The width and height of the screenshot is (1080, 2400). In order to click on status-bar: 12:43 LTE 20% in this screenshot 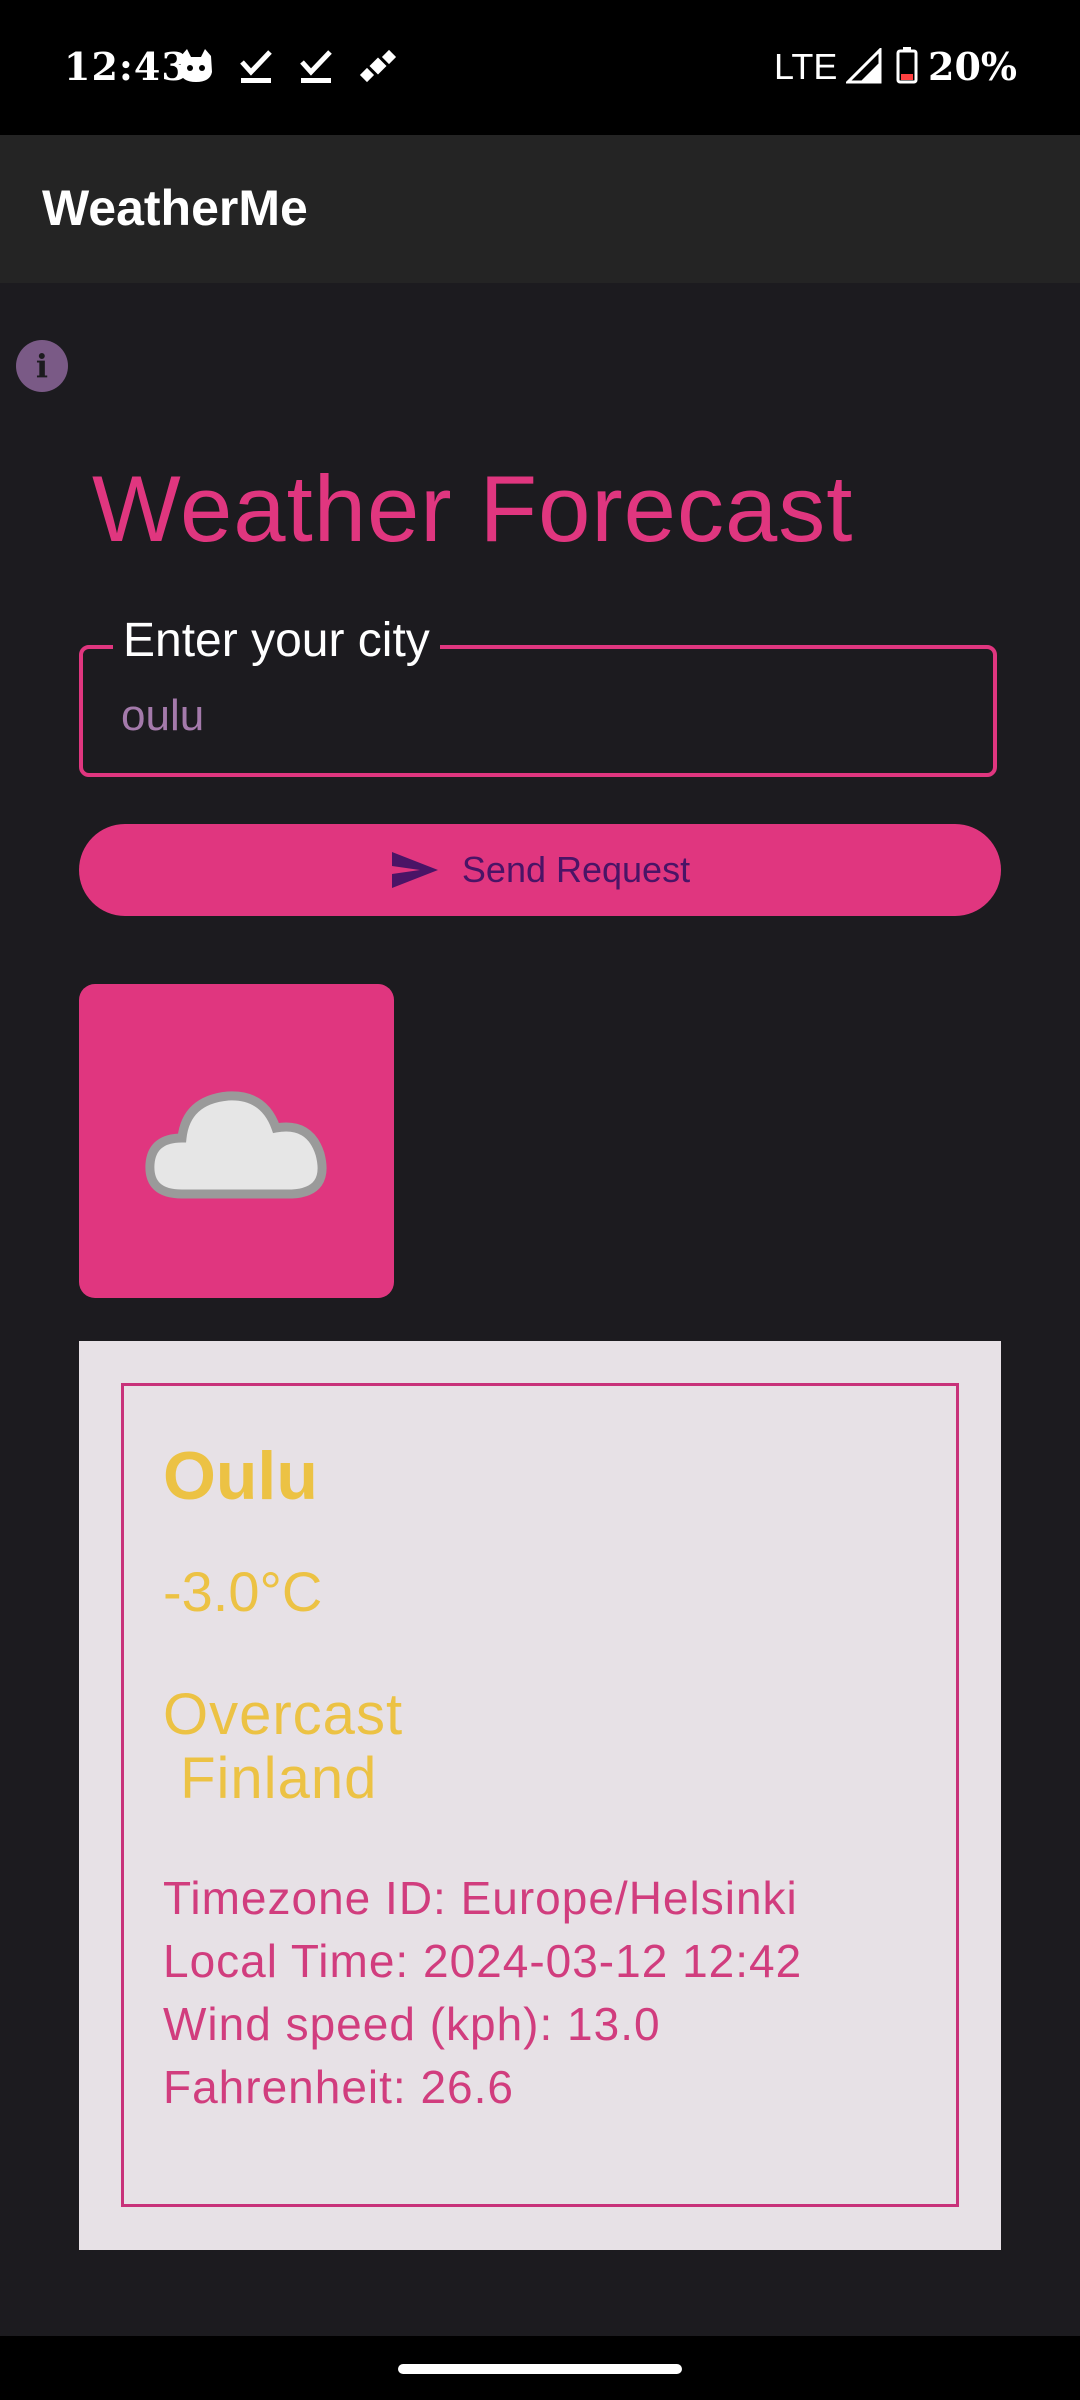, I will do `click(540, 67)`.